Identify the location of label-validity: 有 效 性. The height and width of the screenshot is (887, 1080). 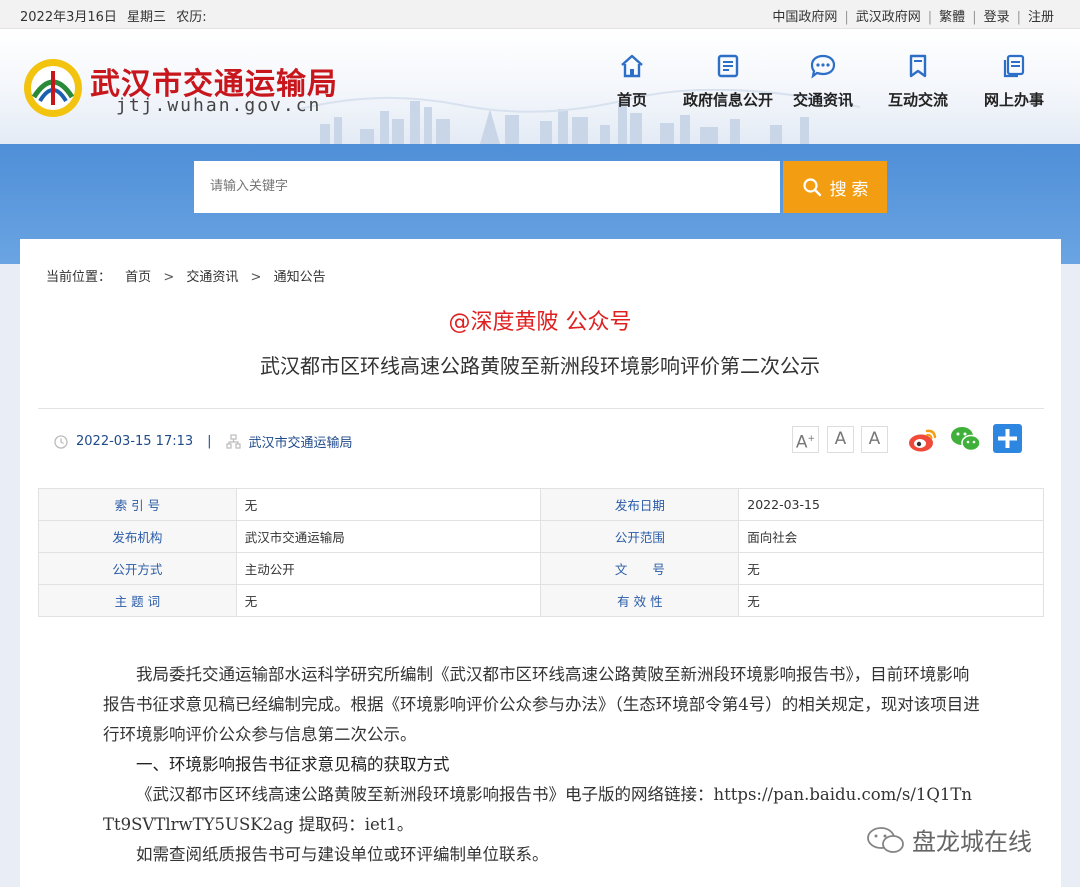
(640, 600).